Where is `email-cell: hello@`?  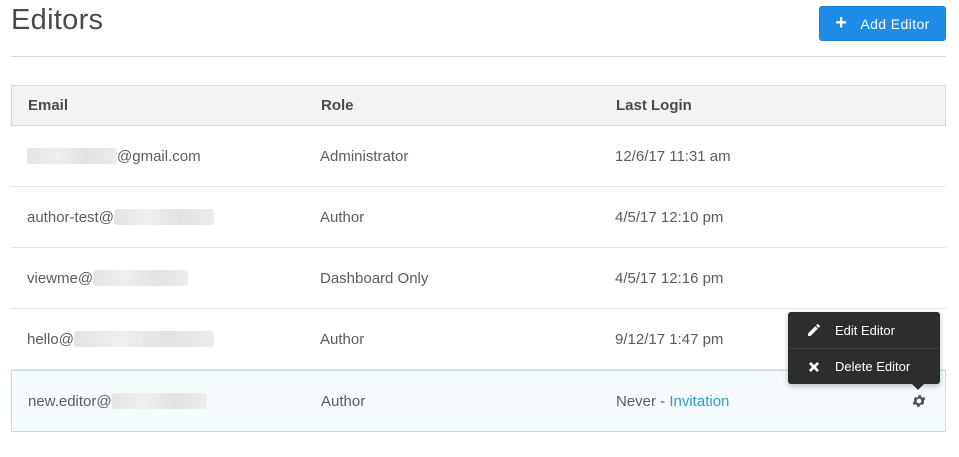 email-cell: hello@ is located at coordinates (165, 339).